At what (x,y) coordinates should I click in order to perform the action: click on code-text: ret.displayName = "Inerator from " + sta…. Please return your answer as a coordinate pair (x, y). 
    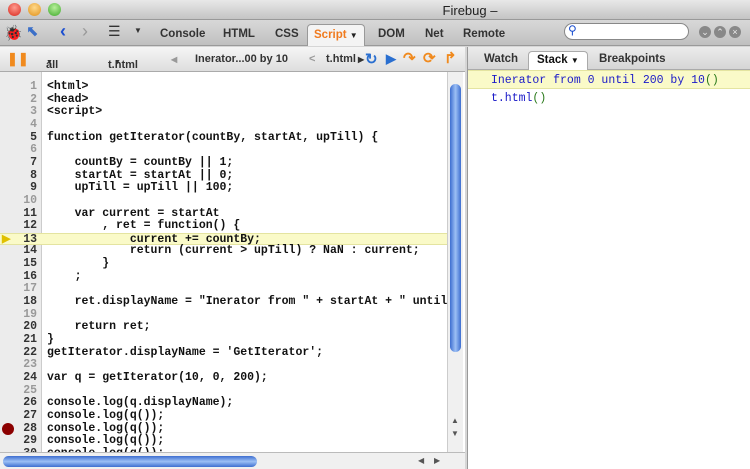
    Looking at the image, I should click on (247, 302).